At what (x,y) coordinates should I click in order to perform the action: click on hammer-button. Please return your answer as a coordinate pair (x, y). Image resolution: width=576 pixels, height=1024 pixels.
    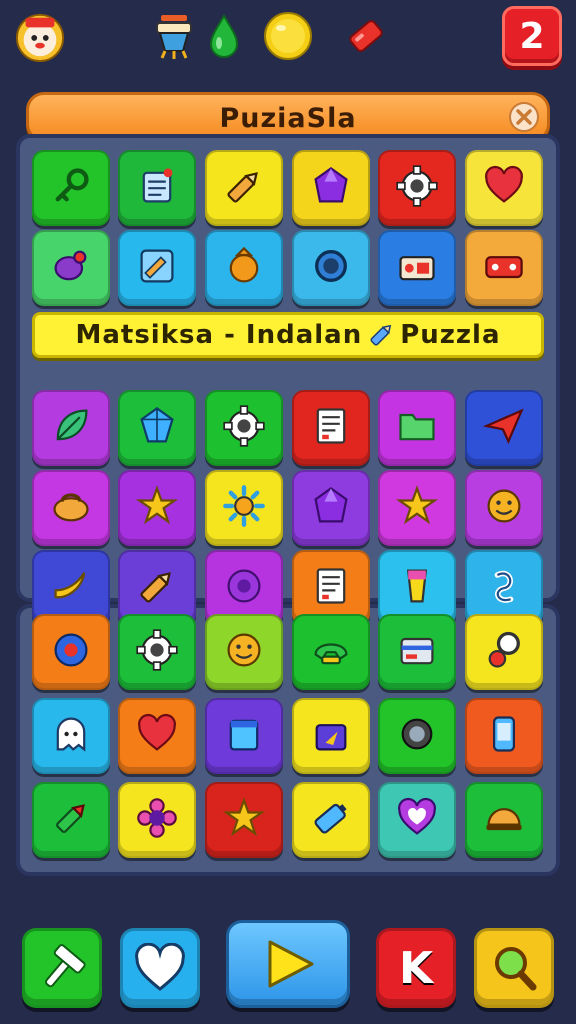
    Looking at the image, I should click on (62, 968).